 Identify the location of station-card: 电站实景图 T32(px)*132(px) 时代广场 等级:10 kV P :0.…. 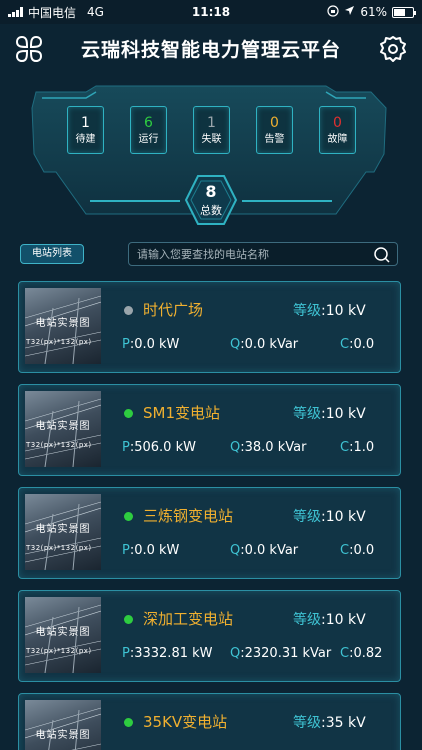
(209, 327).